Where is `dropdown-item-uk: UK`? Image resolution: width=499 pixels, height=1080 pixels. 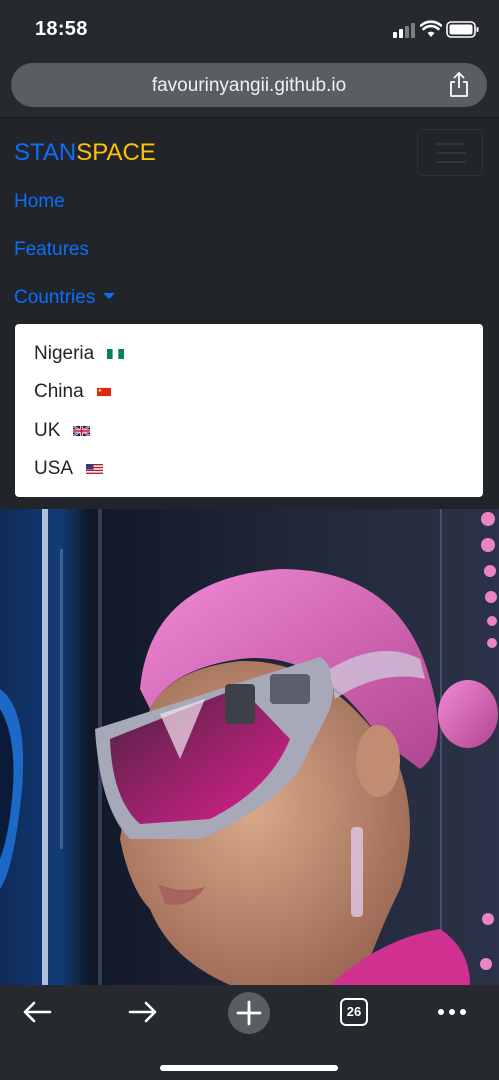 dropdown-item-uk: UK is located at coordinates (62, 431).